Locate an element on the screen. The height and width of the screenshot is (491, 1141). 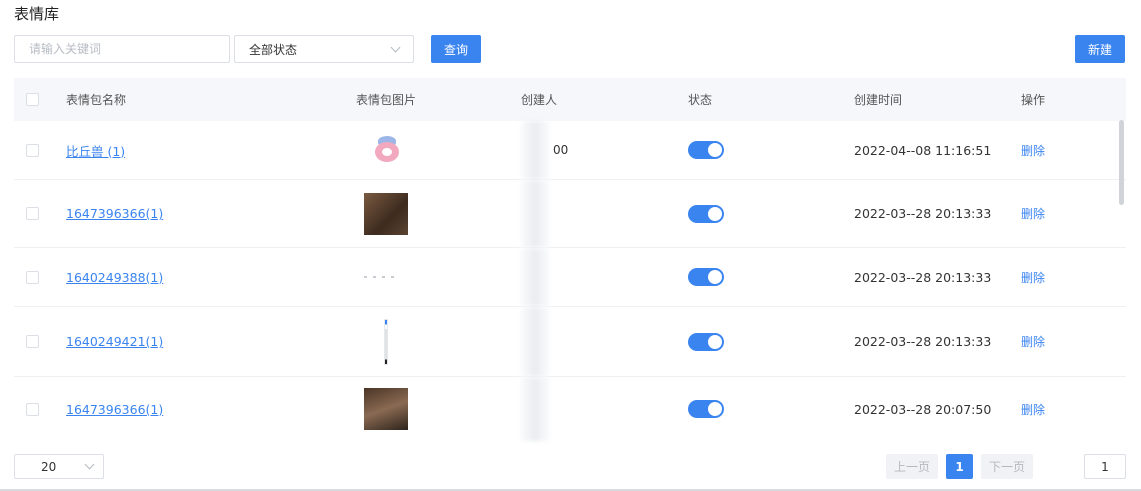
header-name: 表情包名称 is located at coordinates (96, 100).